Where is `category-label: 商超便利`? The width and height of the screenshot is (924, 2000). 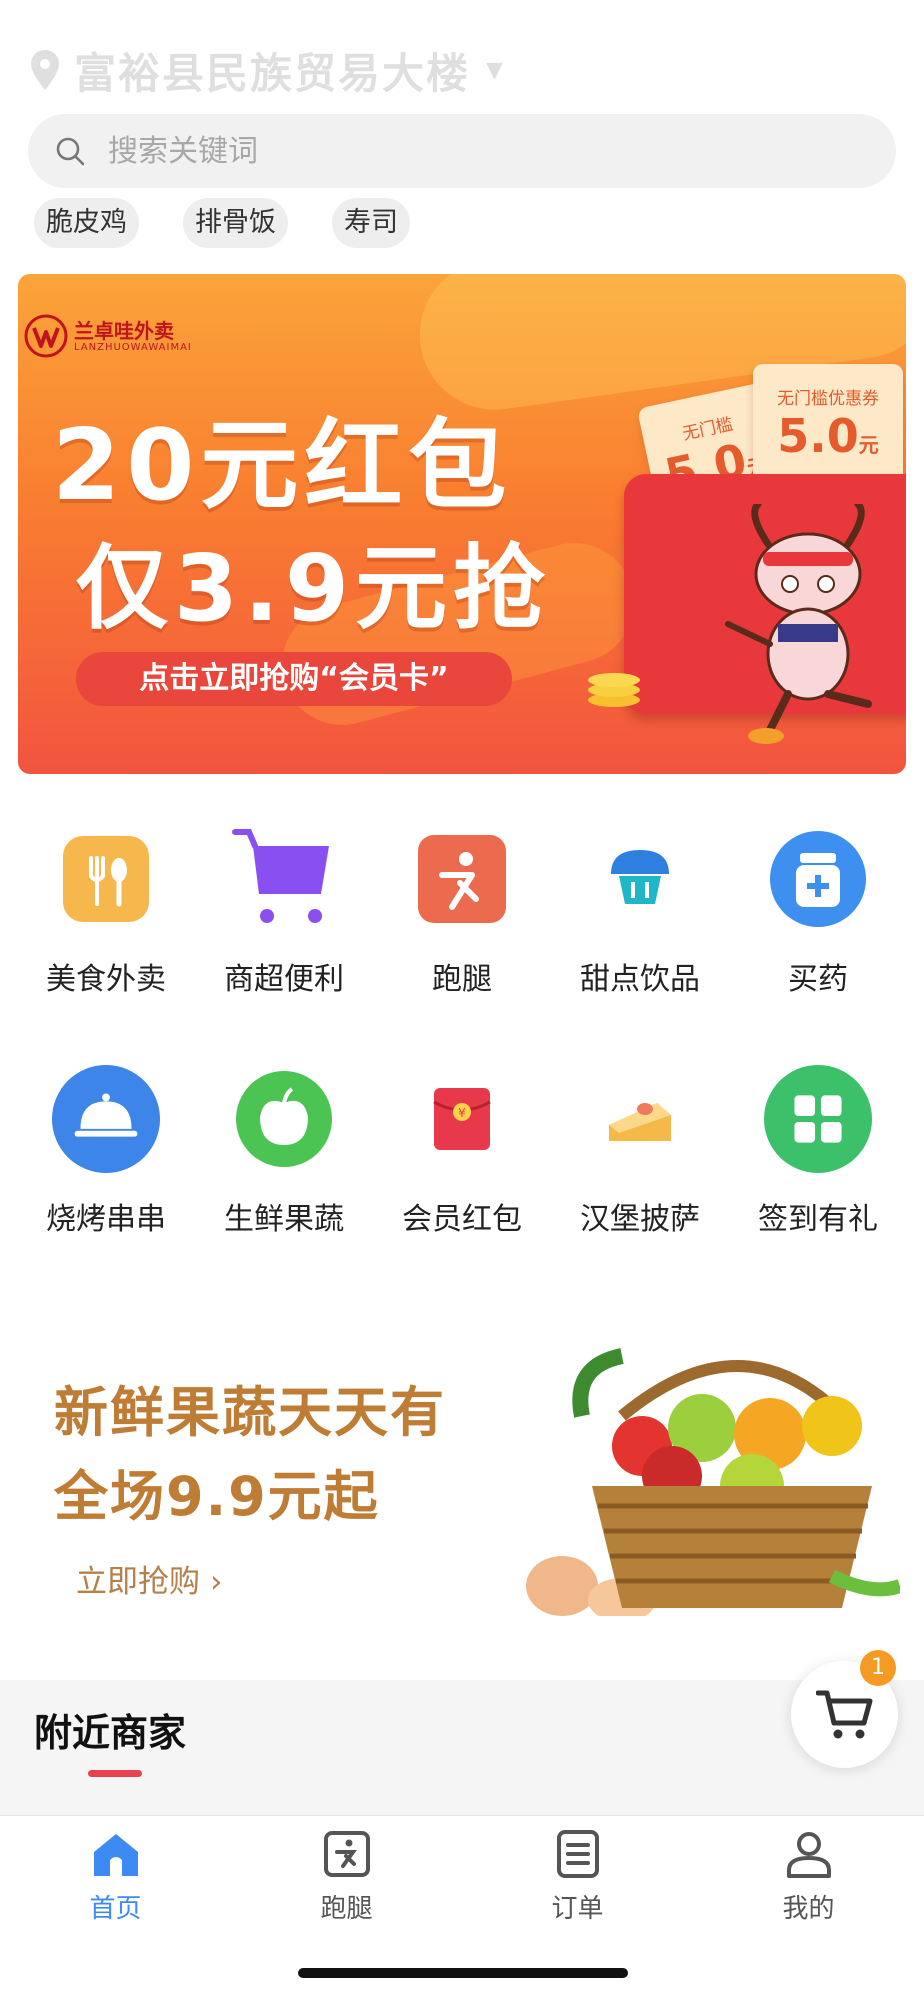
category-label: 商超便利 is located at coordinates (284, 979).